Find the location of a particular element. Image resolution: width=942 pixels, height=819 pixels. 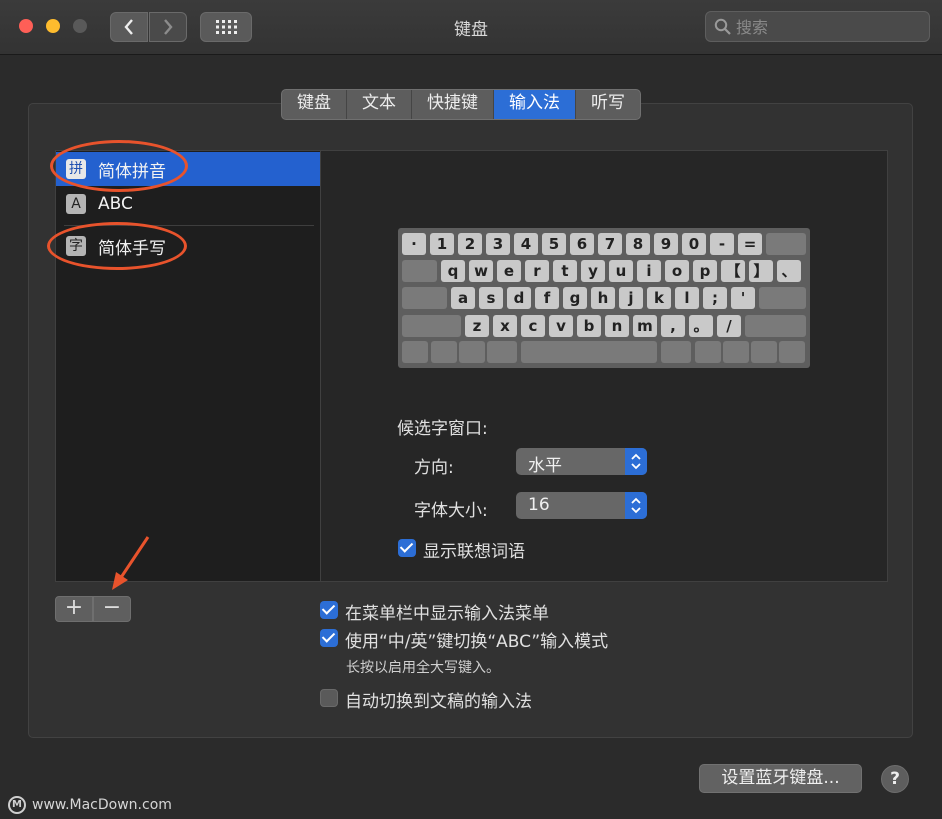

tab-text: 文本 is located at coordinates (379, 104).